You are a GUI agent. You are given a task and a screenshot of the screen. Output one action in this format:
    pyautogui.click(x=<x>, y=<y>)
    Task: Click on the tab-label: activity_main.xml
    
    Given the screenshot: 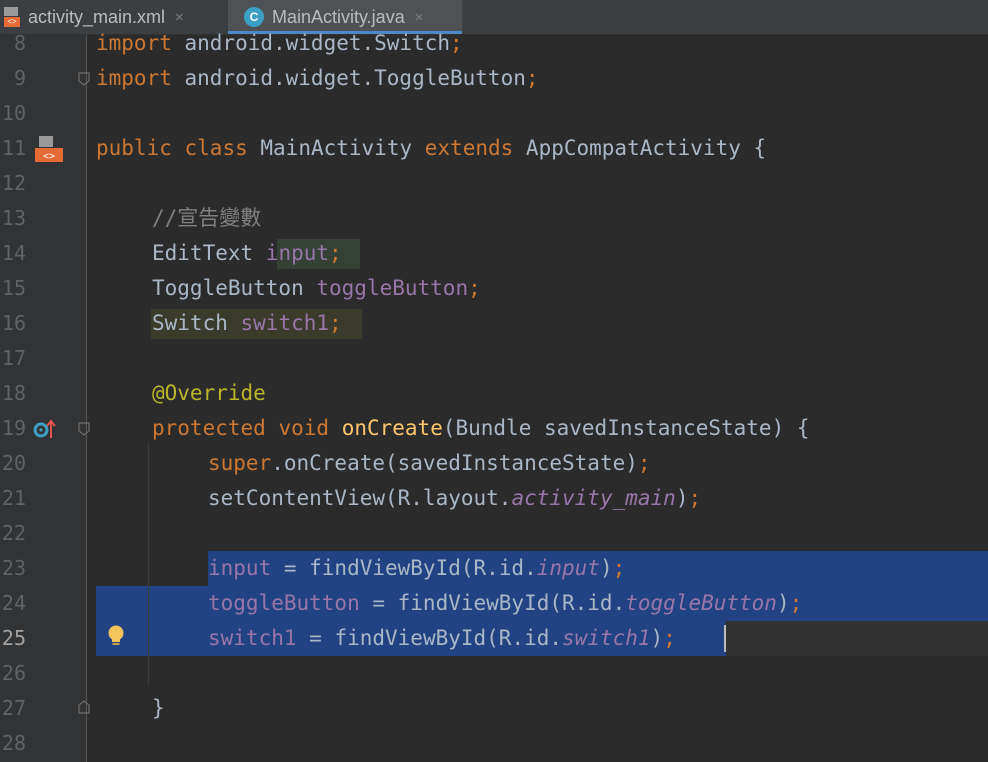 What is the action you would take?
    pyautogui.click(x=97, y=16)
    